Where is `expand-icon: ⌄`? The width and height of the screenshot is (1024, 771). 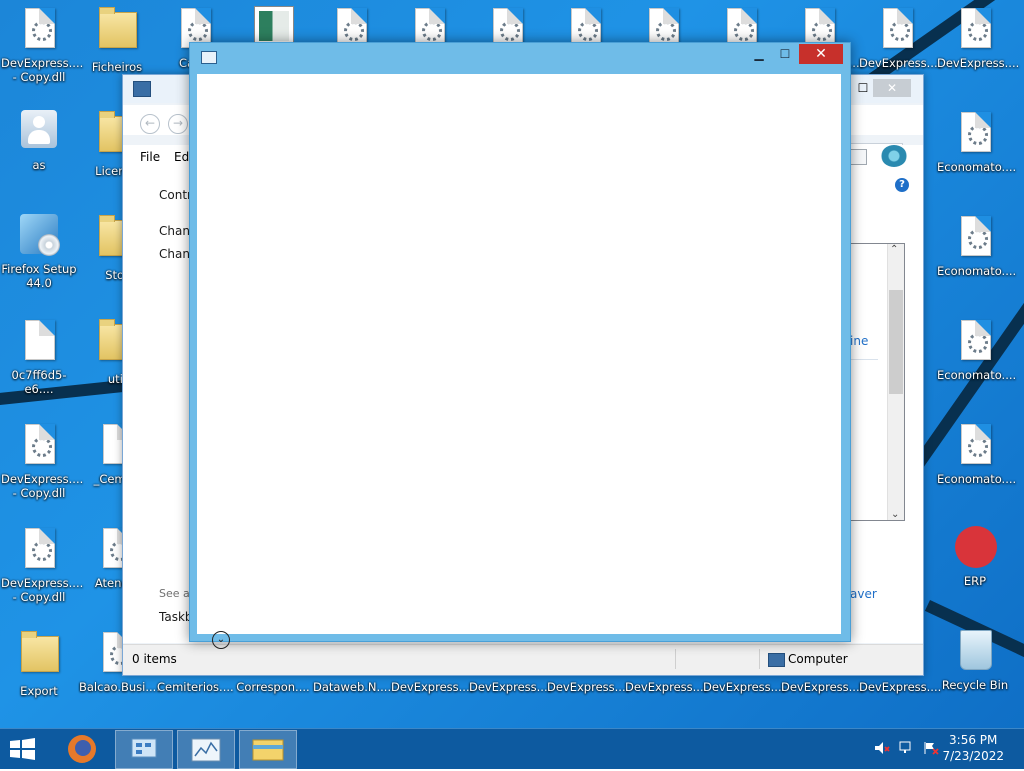
expand-icon: ⌄ is located at coordinates (221, 640).